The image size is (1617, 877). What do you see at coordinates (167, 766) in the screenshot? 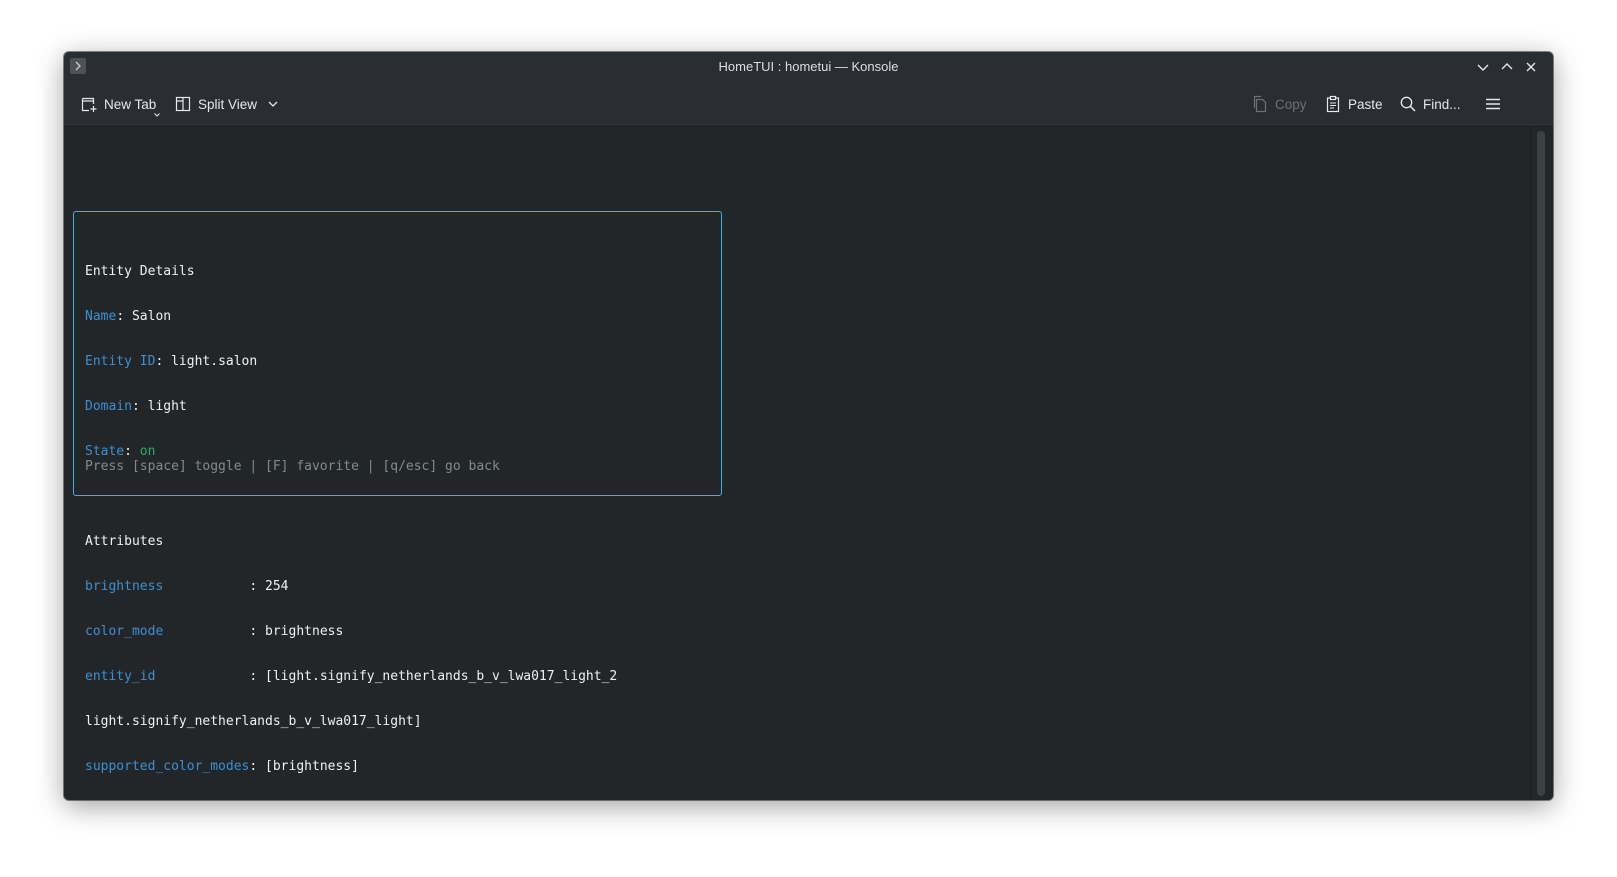
I see `attribute-key: supported_color_modes` at bounding box center [167, 766].